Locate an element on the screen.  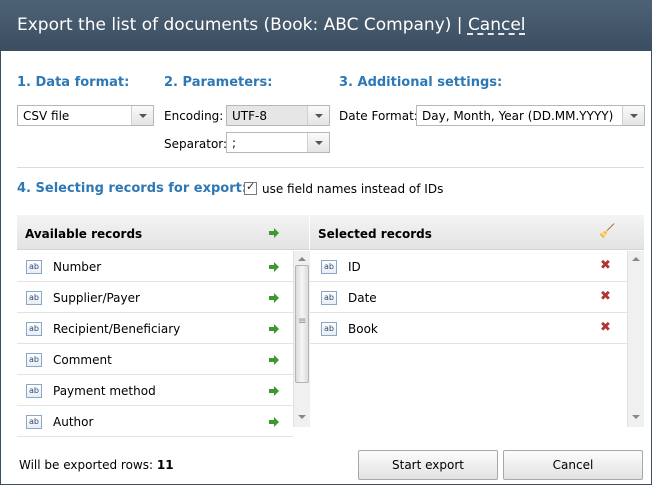
available-record-row: ab Supplier/Payer is located at coordinates (155, 297).